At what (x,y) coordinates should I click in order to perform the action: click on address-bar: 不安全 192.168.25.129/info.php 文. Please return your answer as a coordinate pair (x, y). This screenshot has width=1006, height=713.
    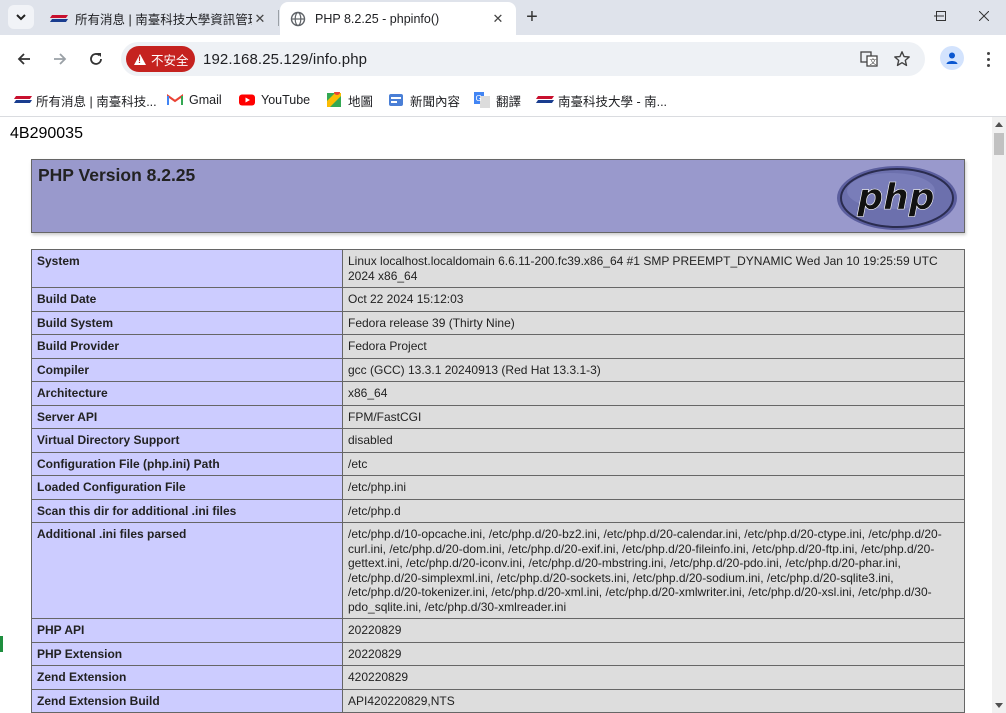
    Looking at the image, I should click on (523, 59).